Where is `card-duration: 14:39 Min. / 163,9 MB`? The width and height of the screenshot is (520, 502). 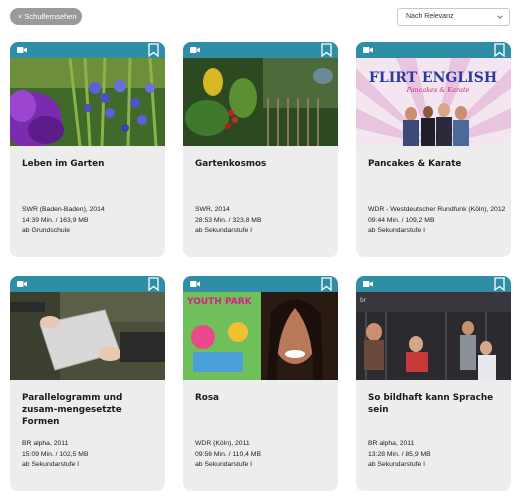 card-duration: 14:39 Min. / 163,9 MB is located at coordinates (55, 220).